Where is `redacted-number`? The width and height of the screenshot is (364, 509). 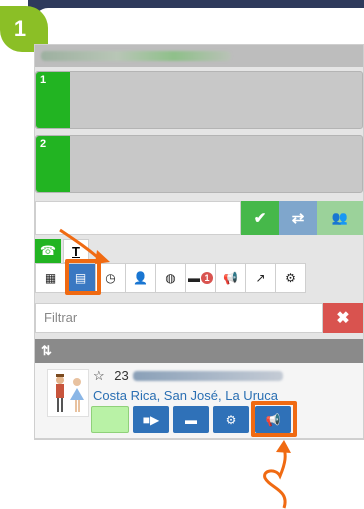
redacted-number is located at coordinates (208, 376).